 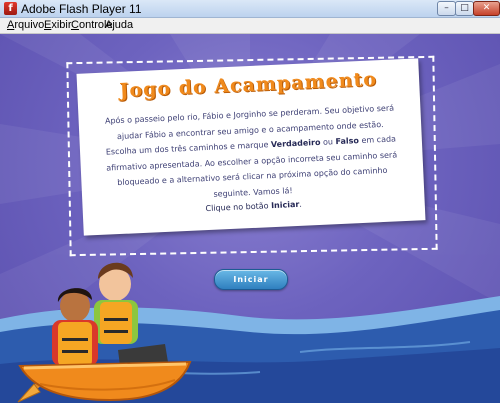 I want to click on menu-exibir: Exibir, so click(x=58, y=25).